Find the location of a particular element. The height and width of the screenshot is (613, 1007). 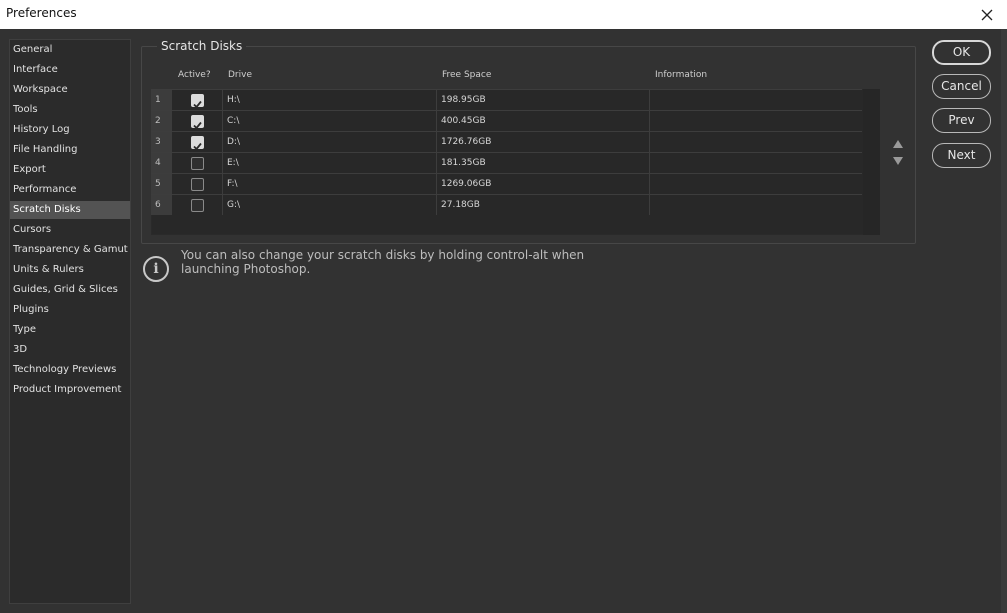

row-number: 6 is located at coordinates (161, 205).